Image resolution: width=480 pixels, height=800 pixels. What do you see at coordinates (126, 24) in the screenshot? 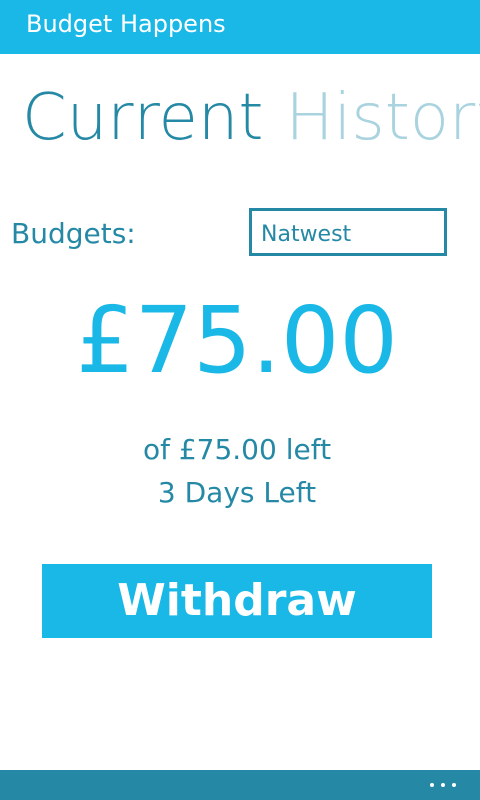
I see `app-title: Budget Happens` at bounding box center [126, 24].